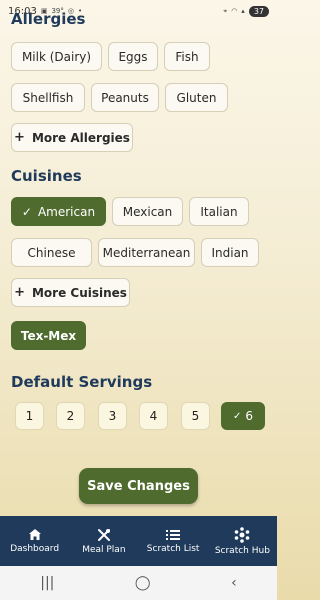  What do you see at coordinates (70, 416) in the screenshot?
I see `serving-option-2: 2` at bounding box center [70, 416].